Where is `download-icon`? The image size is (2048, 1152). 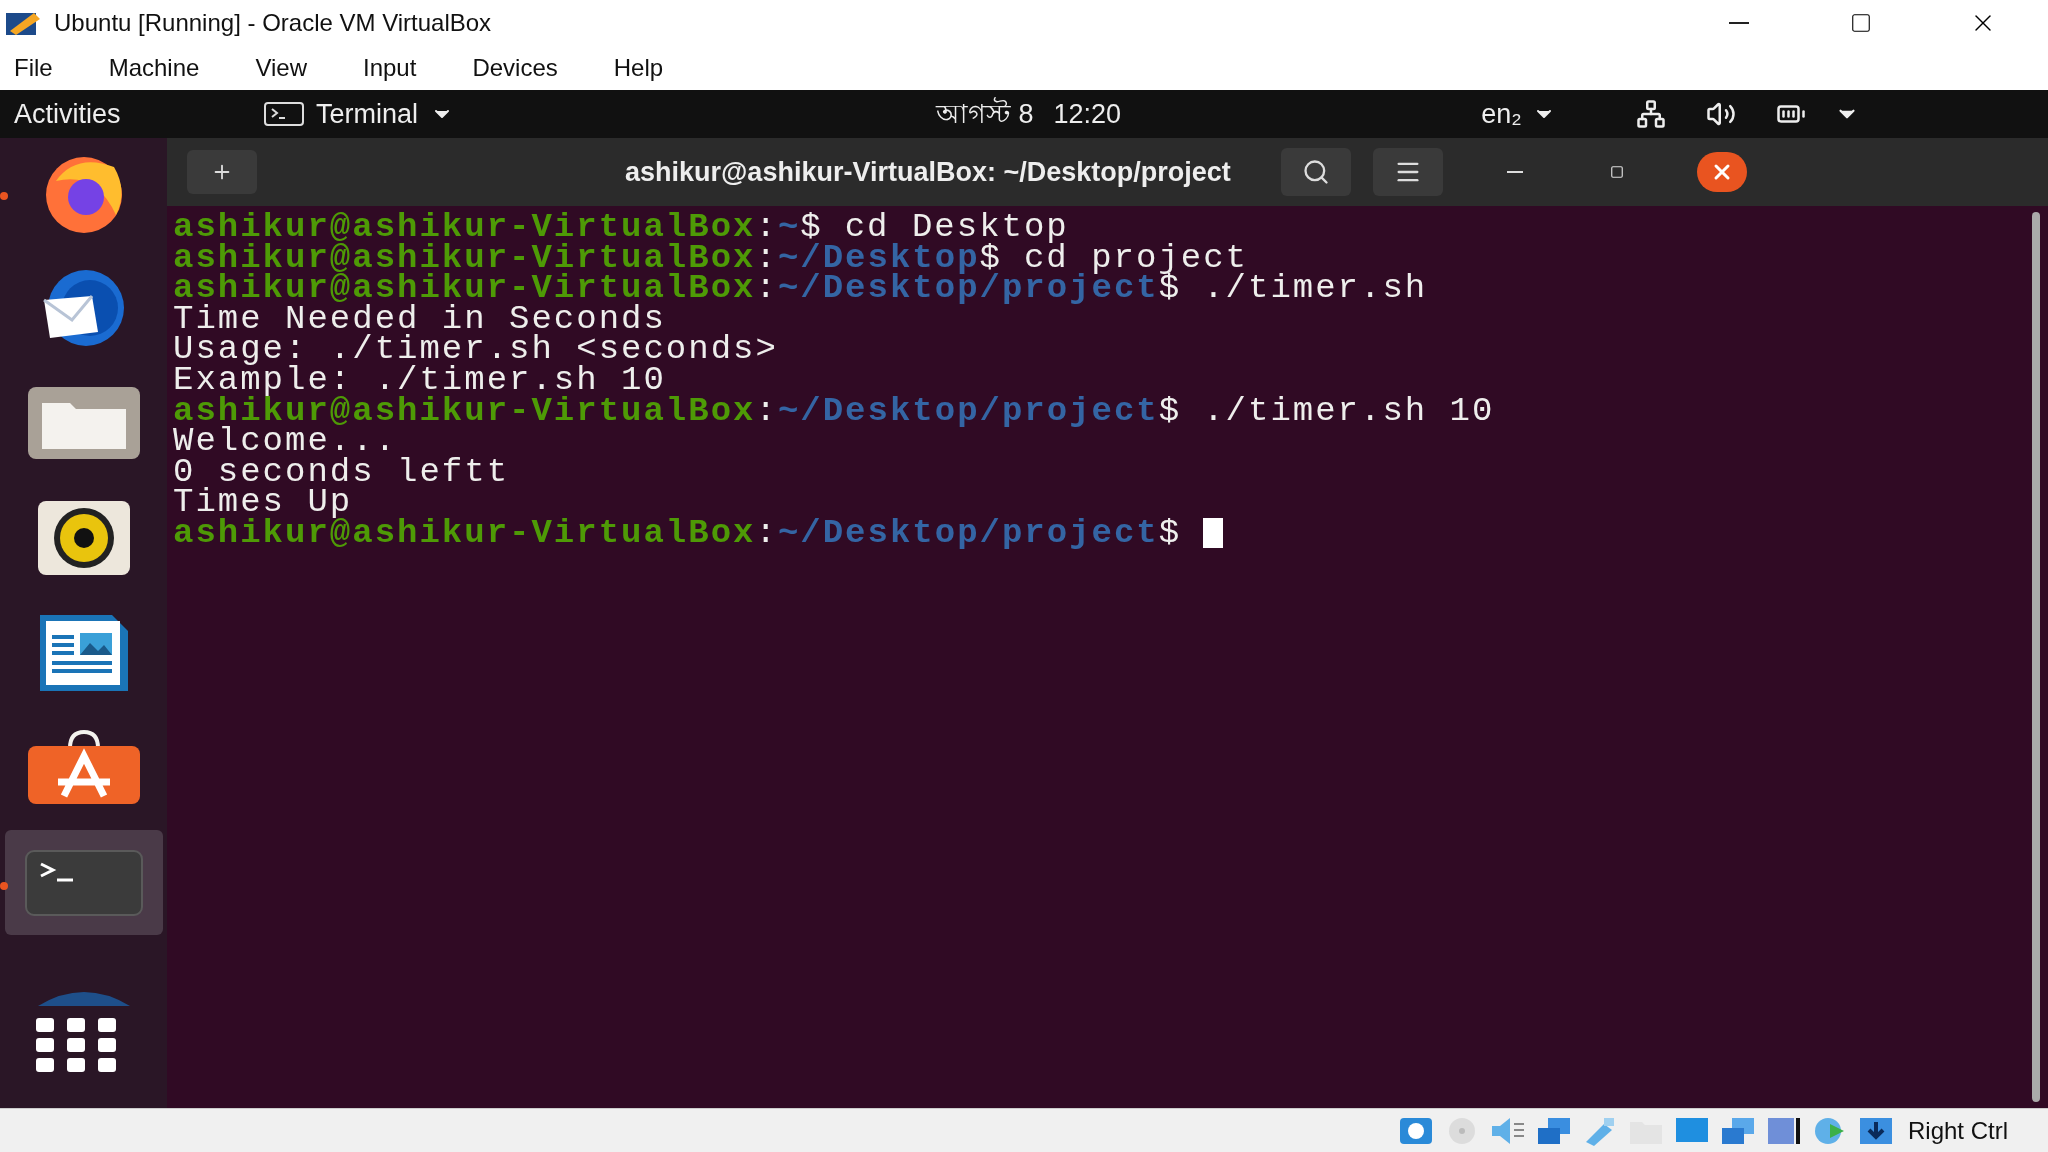
download-icon is located at coordinates (1875, 1130).